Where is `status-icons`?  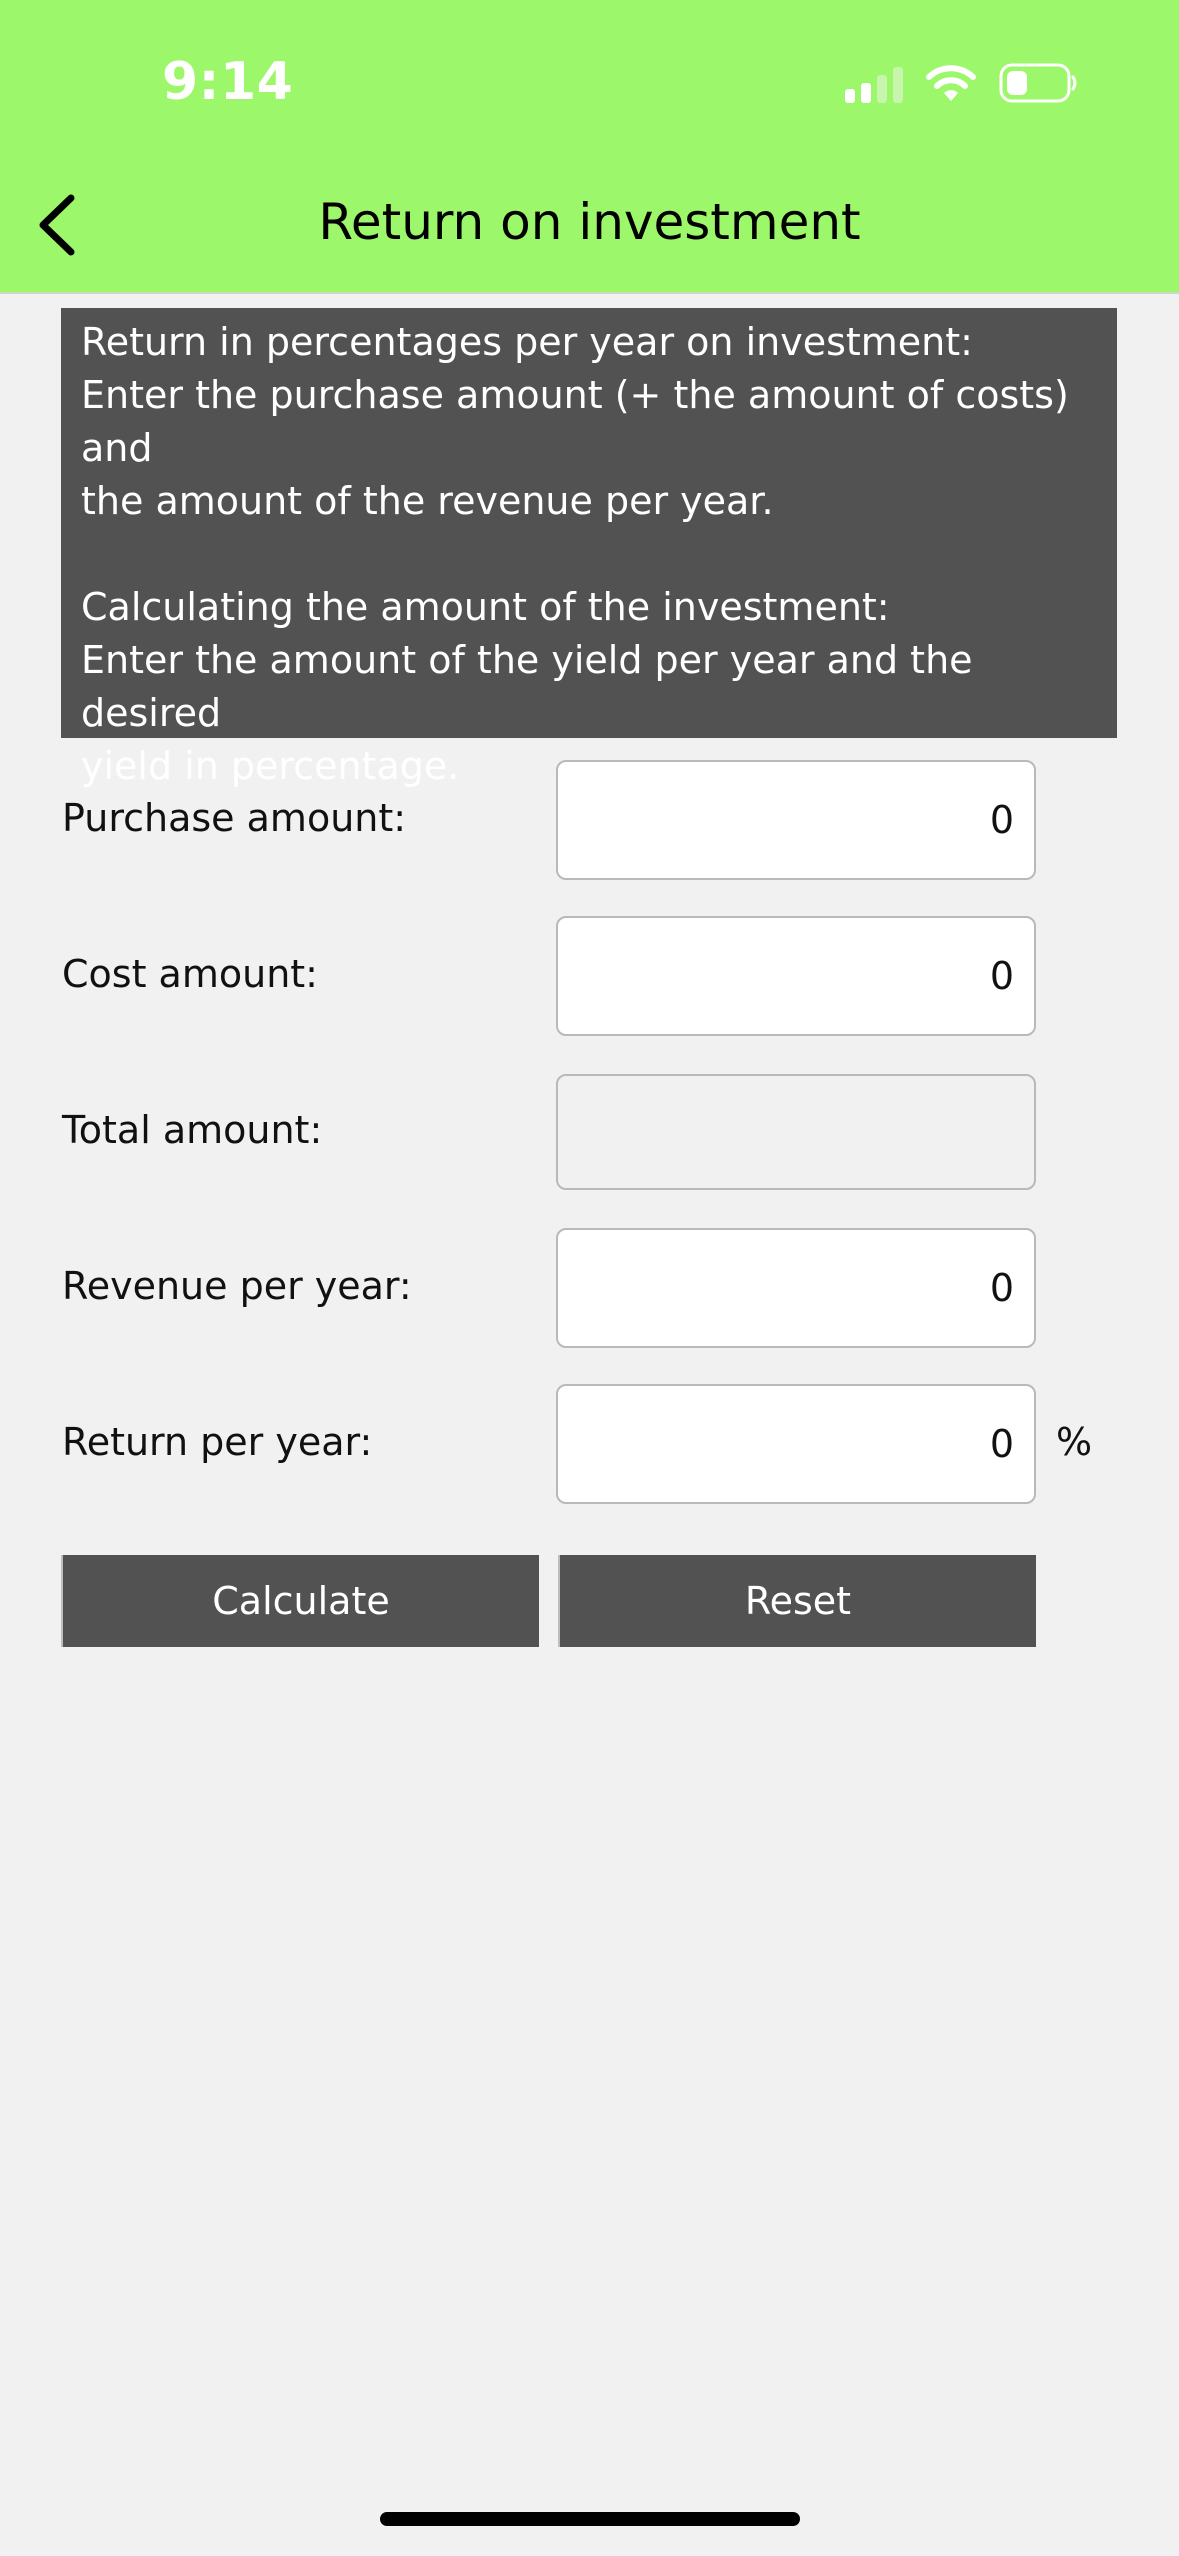
status-icons is located at coordinates (962, 83).